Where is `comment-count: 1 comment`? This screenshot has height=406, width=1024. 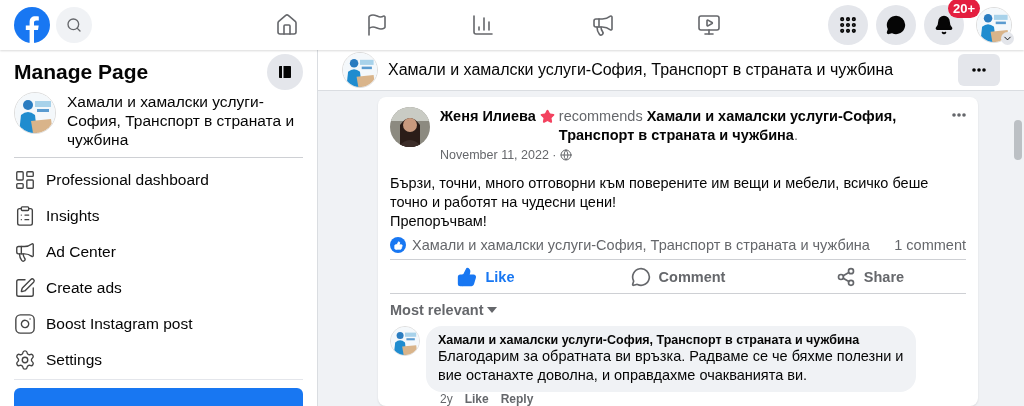
comment-count: 1 comment is located at coordinates (930, 245).